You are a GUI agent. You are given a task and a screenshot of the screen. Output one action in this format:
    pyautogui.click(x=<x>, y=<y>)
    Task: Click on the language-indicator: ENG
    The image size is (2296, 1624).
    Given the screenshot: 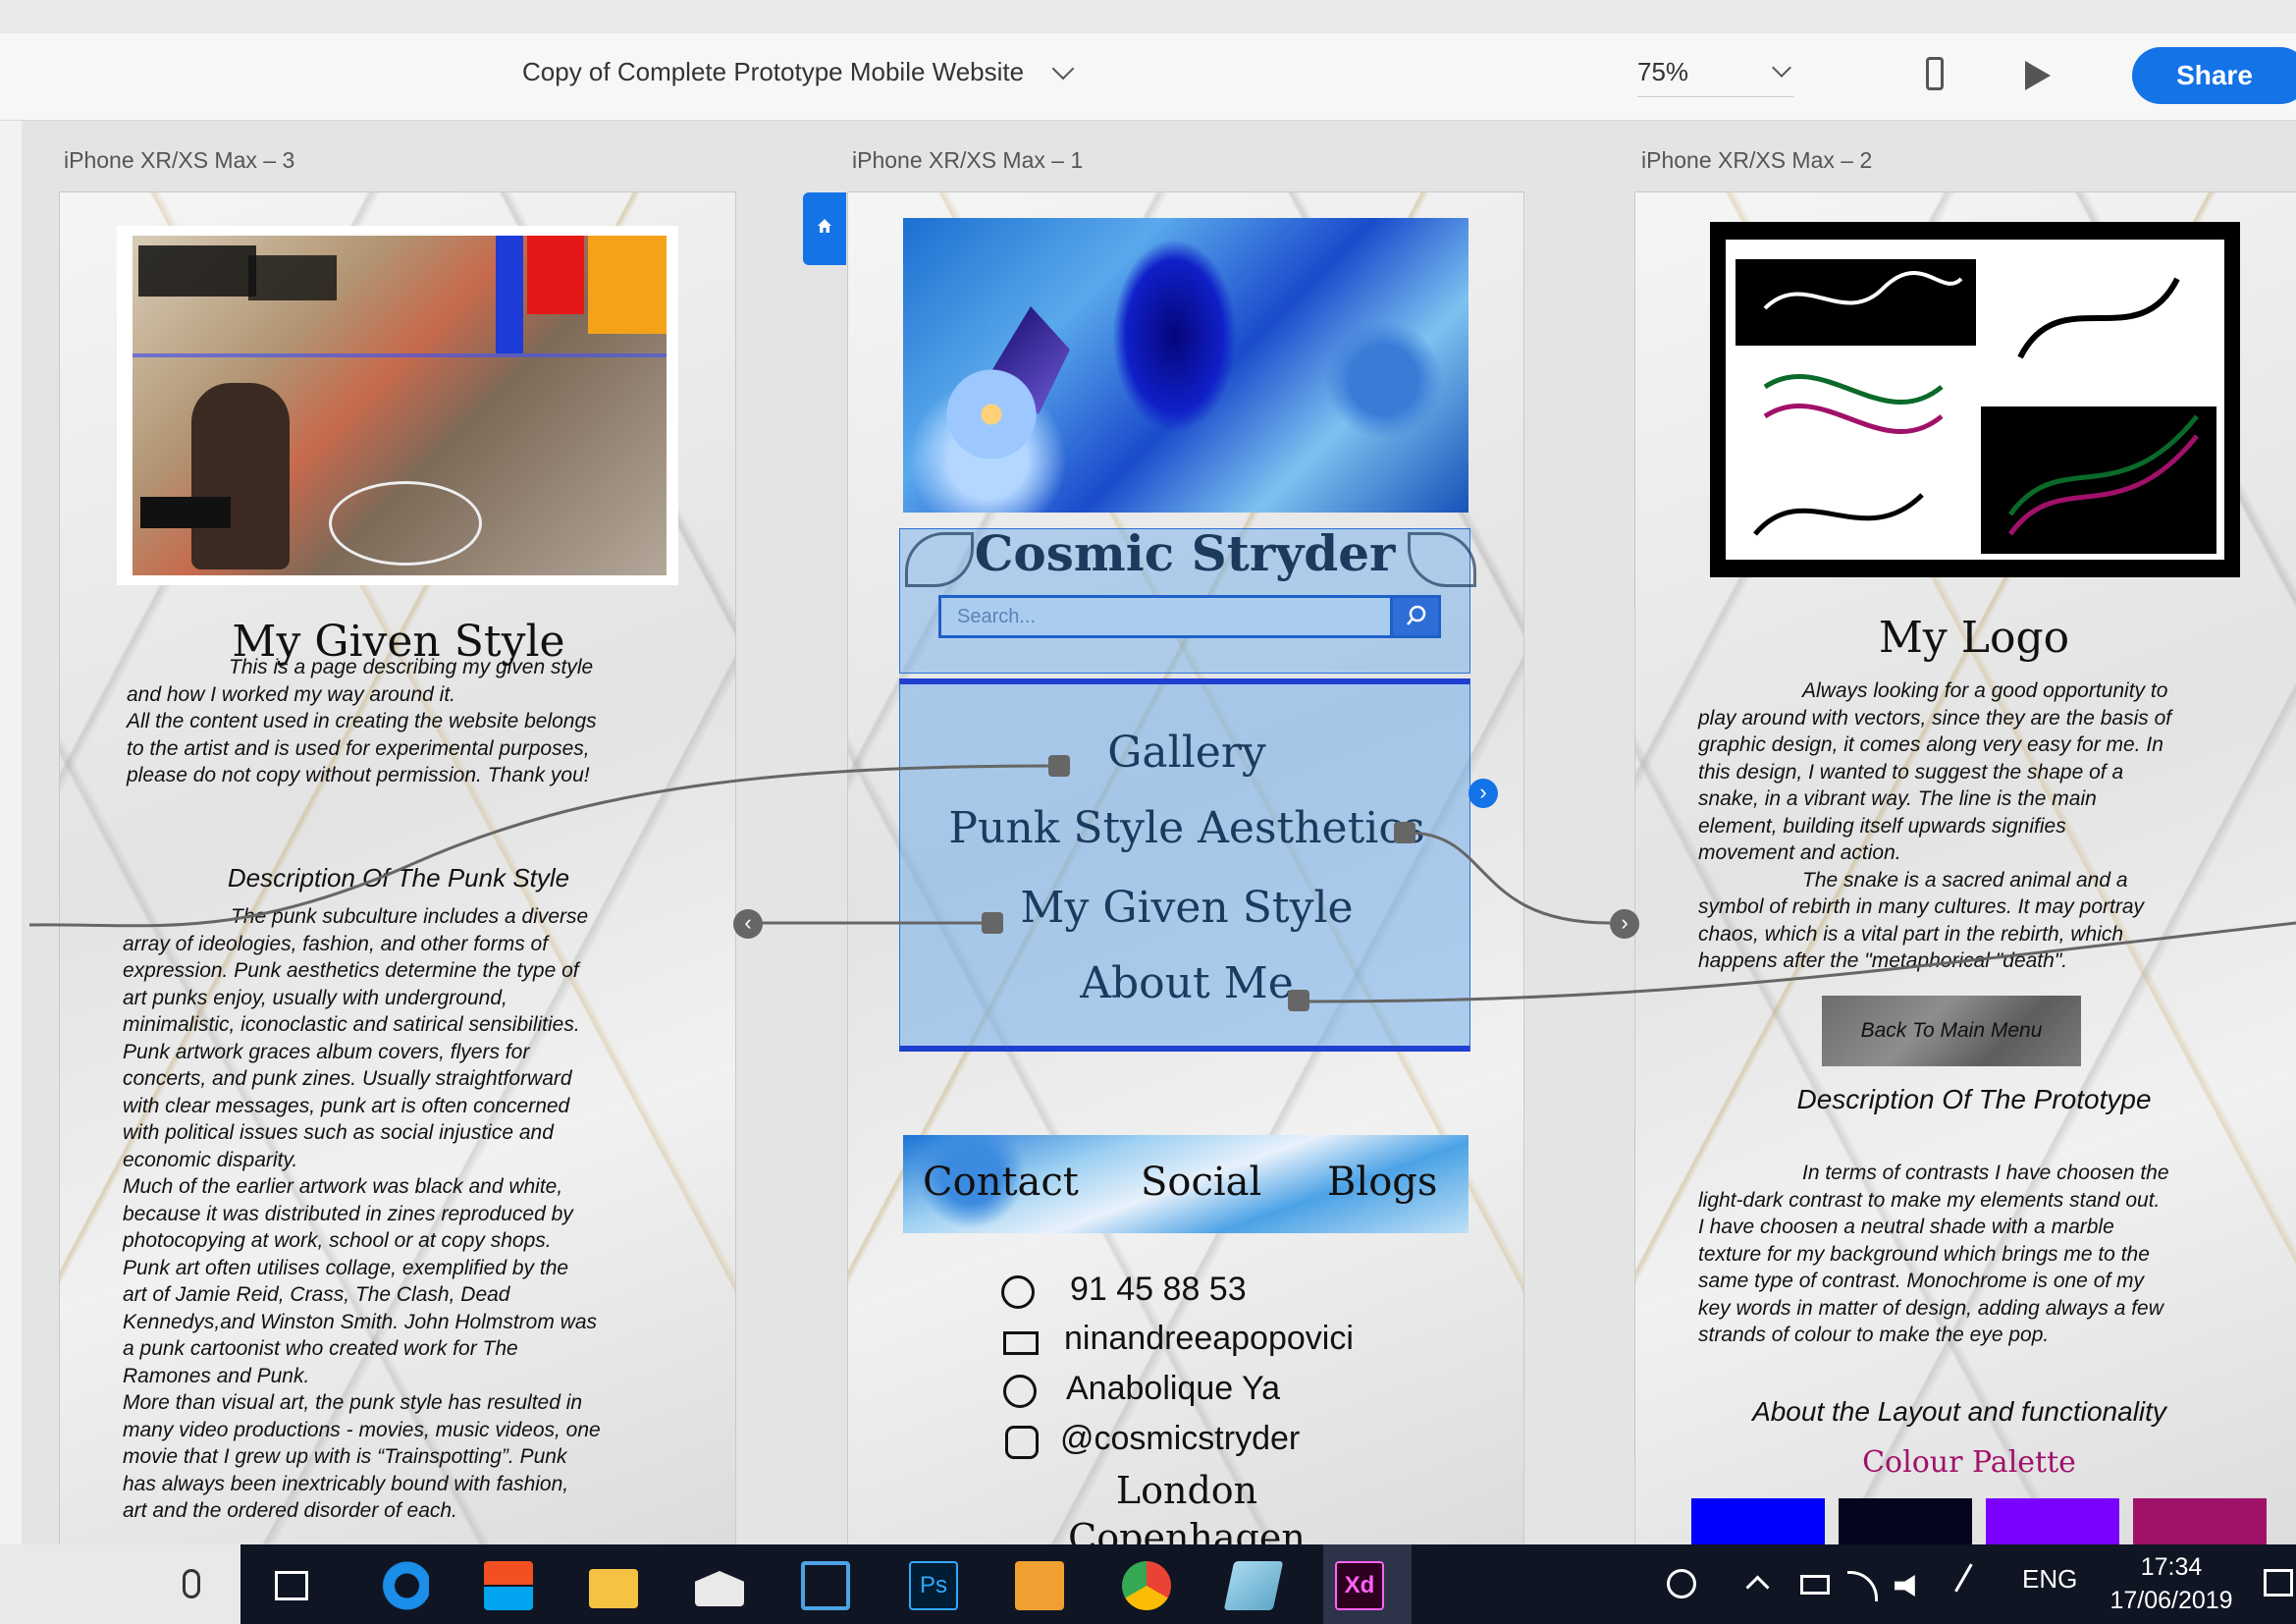 What is the action you would take?
    pyautogui.click(x=2049, y=1579)
    